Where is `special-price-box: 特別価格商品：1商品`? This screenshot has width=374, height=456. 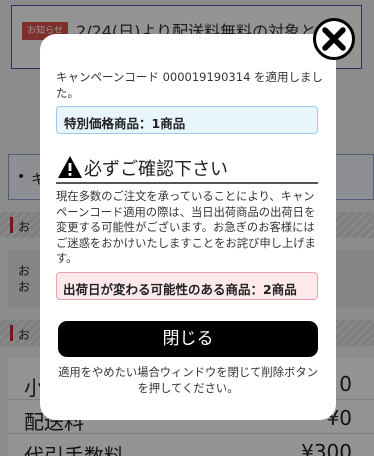 special-price-box: 特別価格商品：1商品 is located at coordinates (187, 120).